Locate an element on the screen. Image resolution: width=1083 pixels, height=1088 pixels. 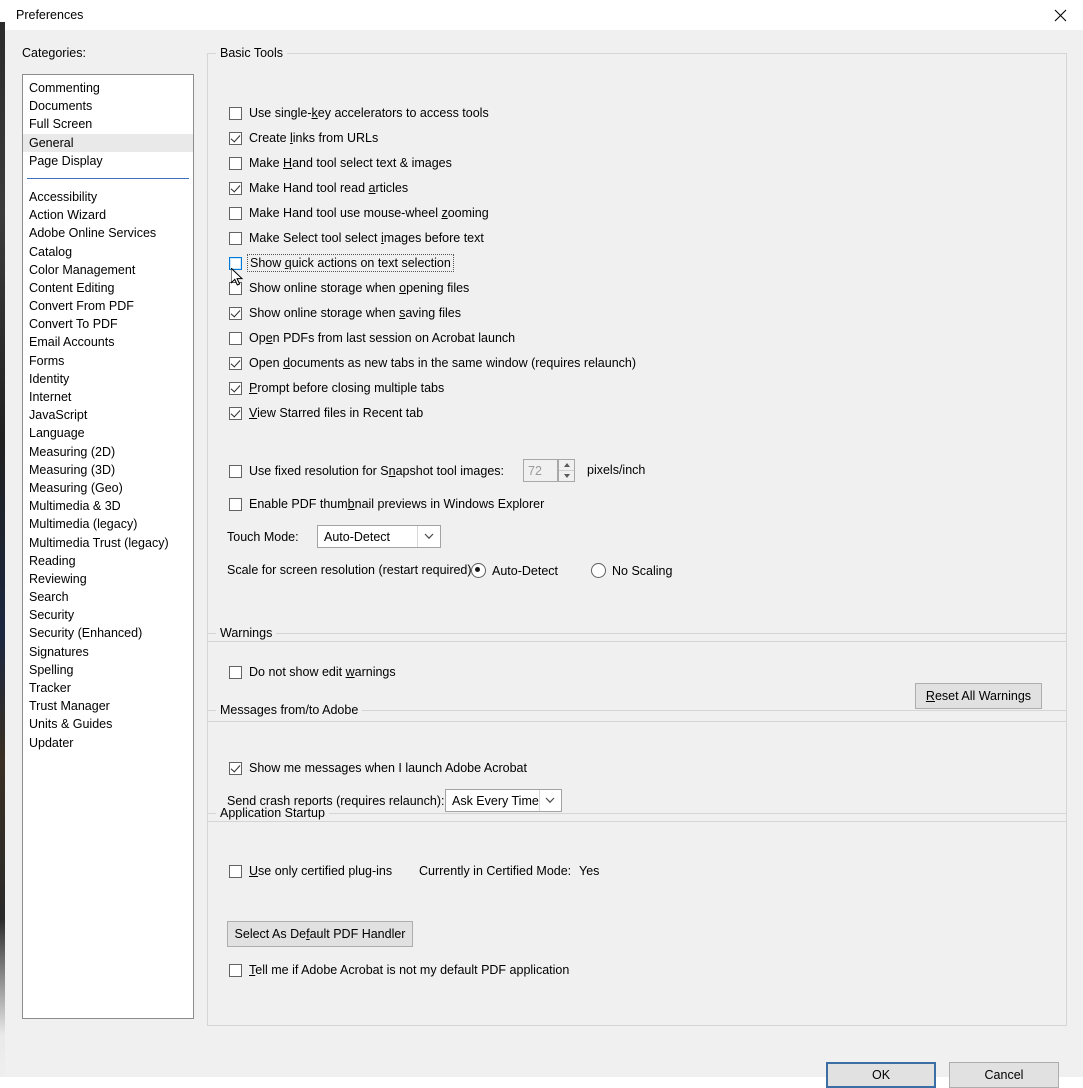
checkbox-show-quick-actions-on-text-selection: Show quick actions on text selection is located at coordinates (341, 263).